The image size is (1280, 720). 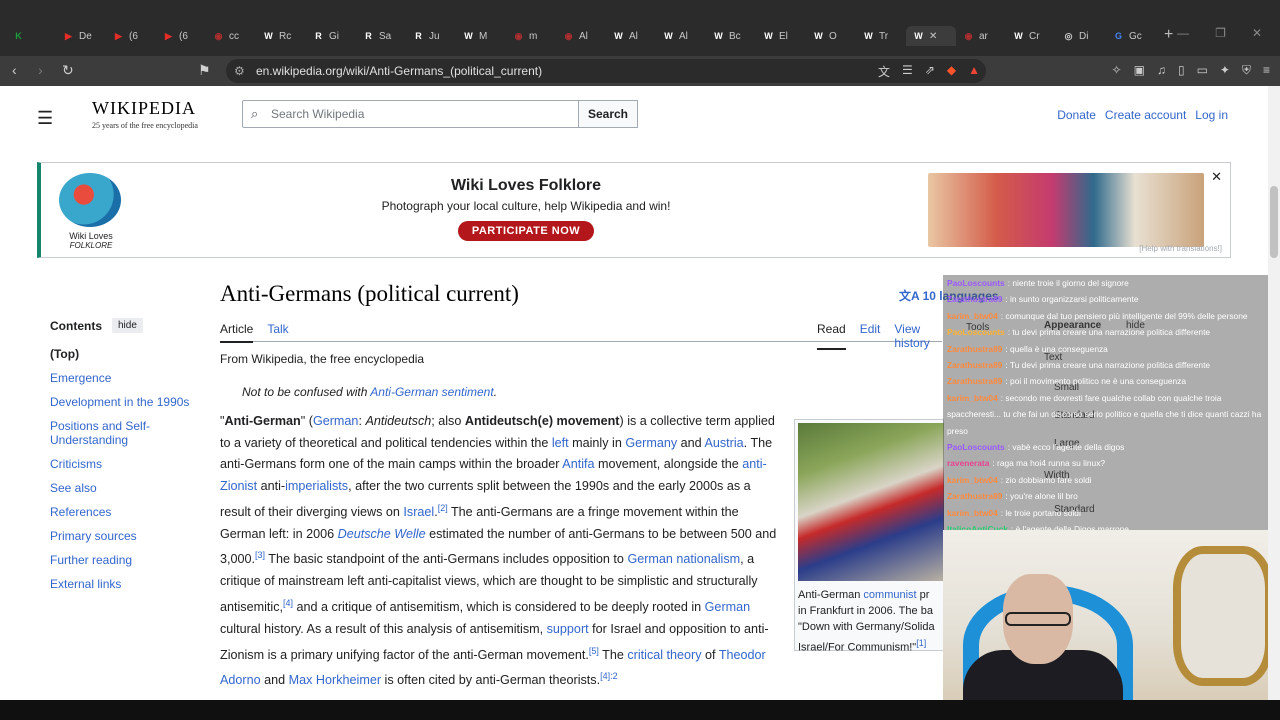 I want to click on link-antifa: Antifa, so click(x=578, y=464).